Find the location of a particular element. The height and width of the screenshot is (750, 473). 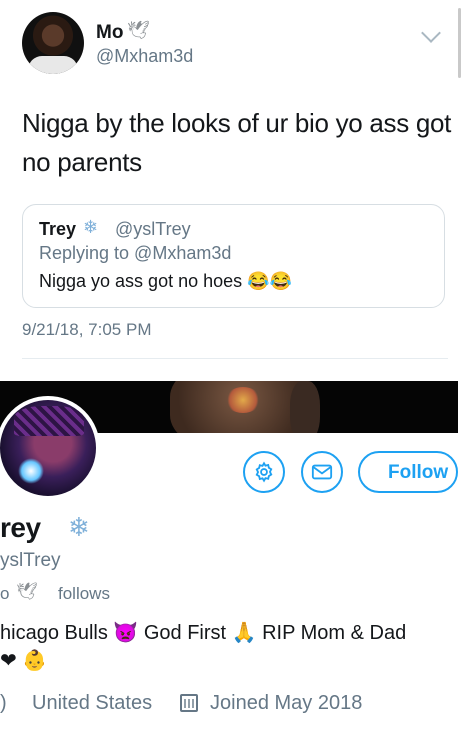

location-icon: ) is located at coordinates (3, 703).